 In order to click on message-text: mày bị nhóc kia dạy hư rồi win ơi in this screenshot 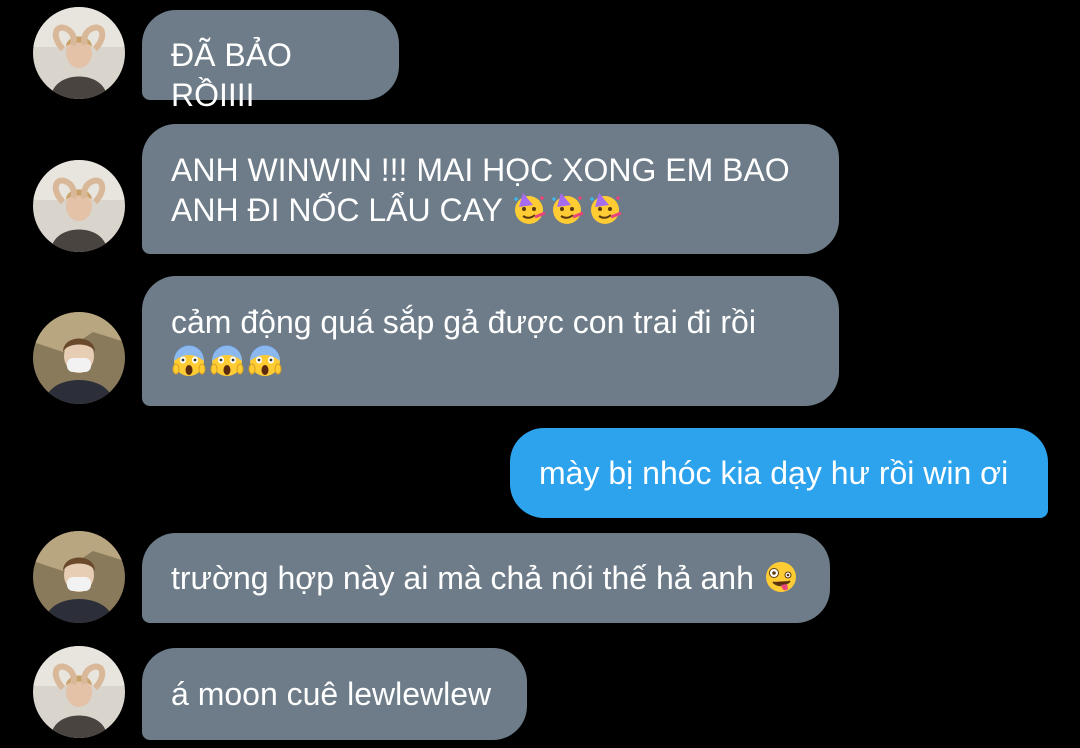, I will do `click(774, 473)`.